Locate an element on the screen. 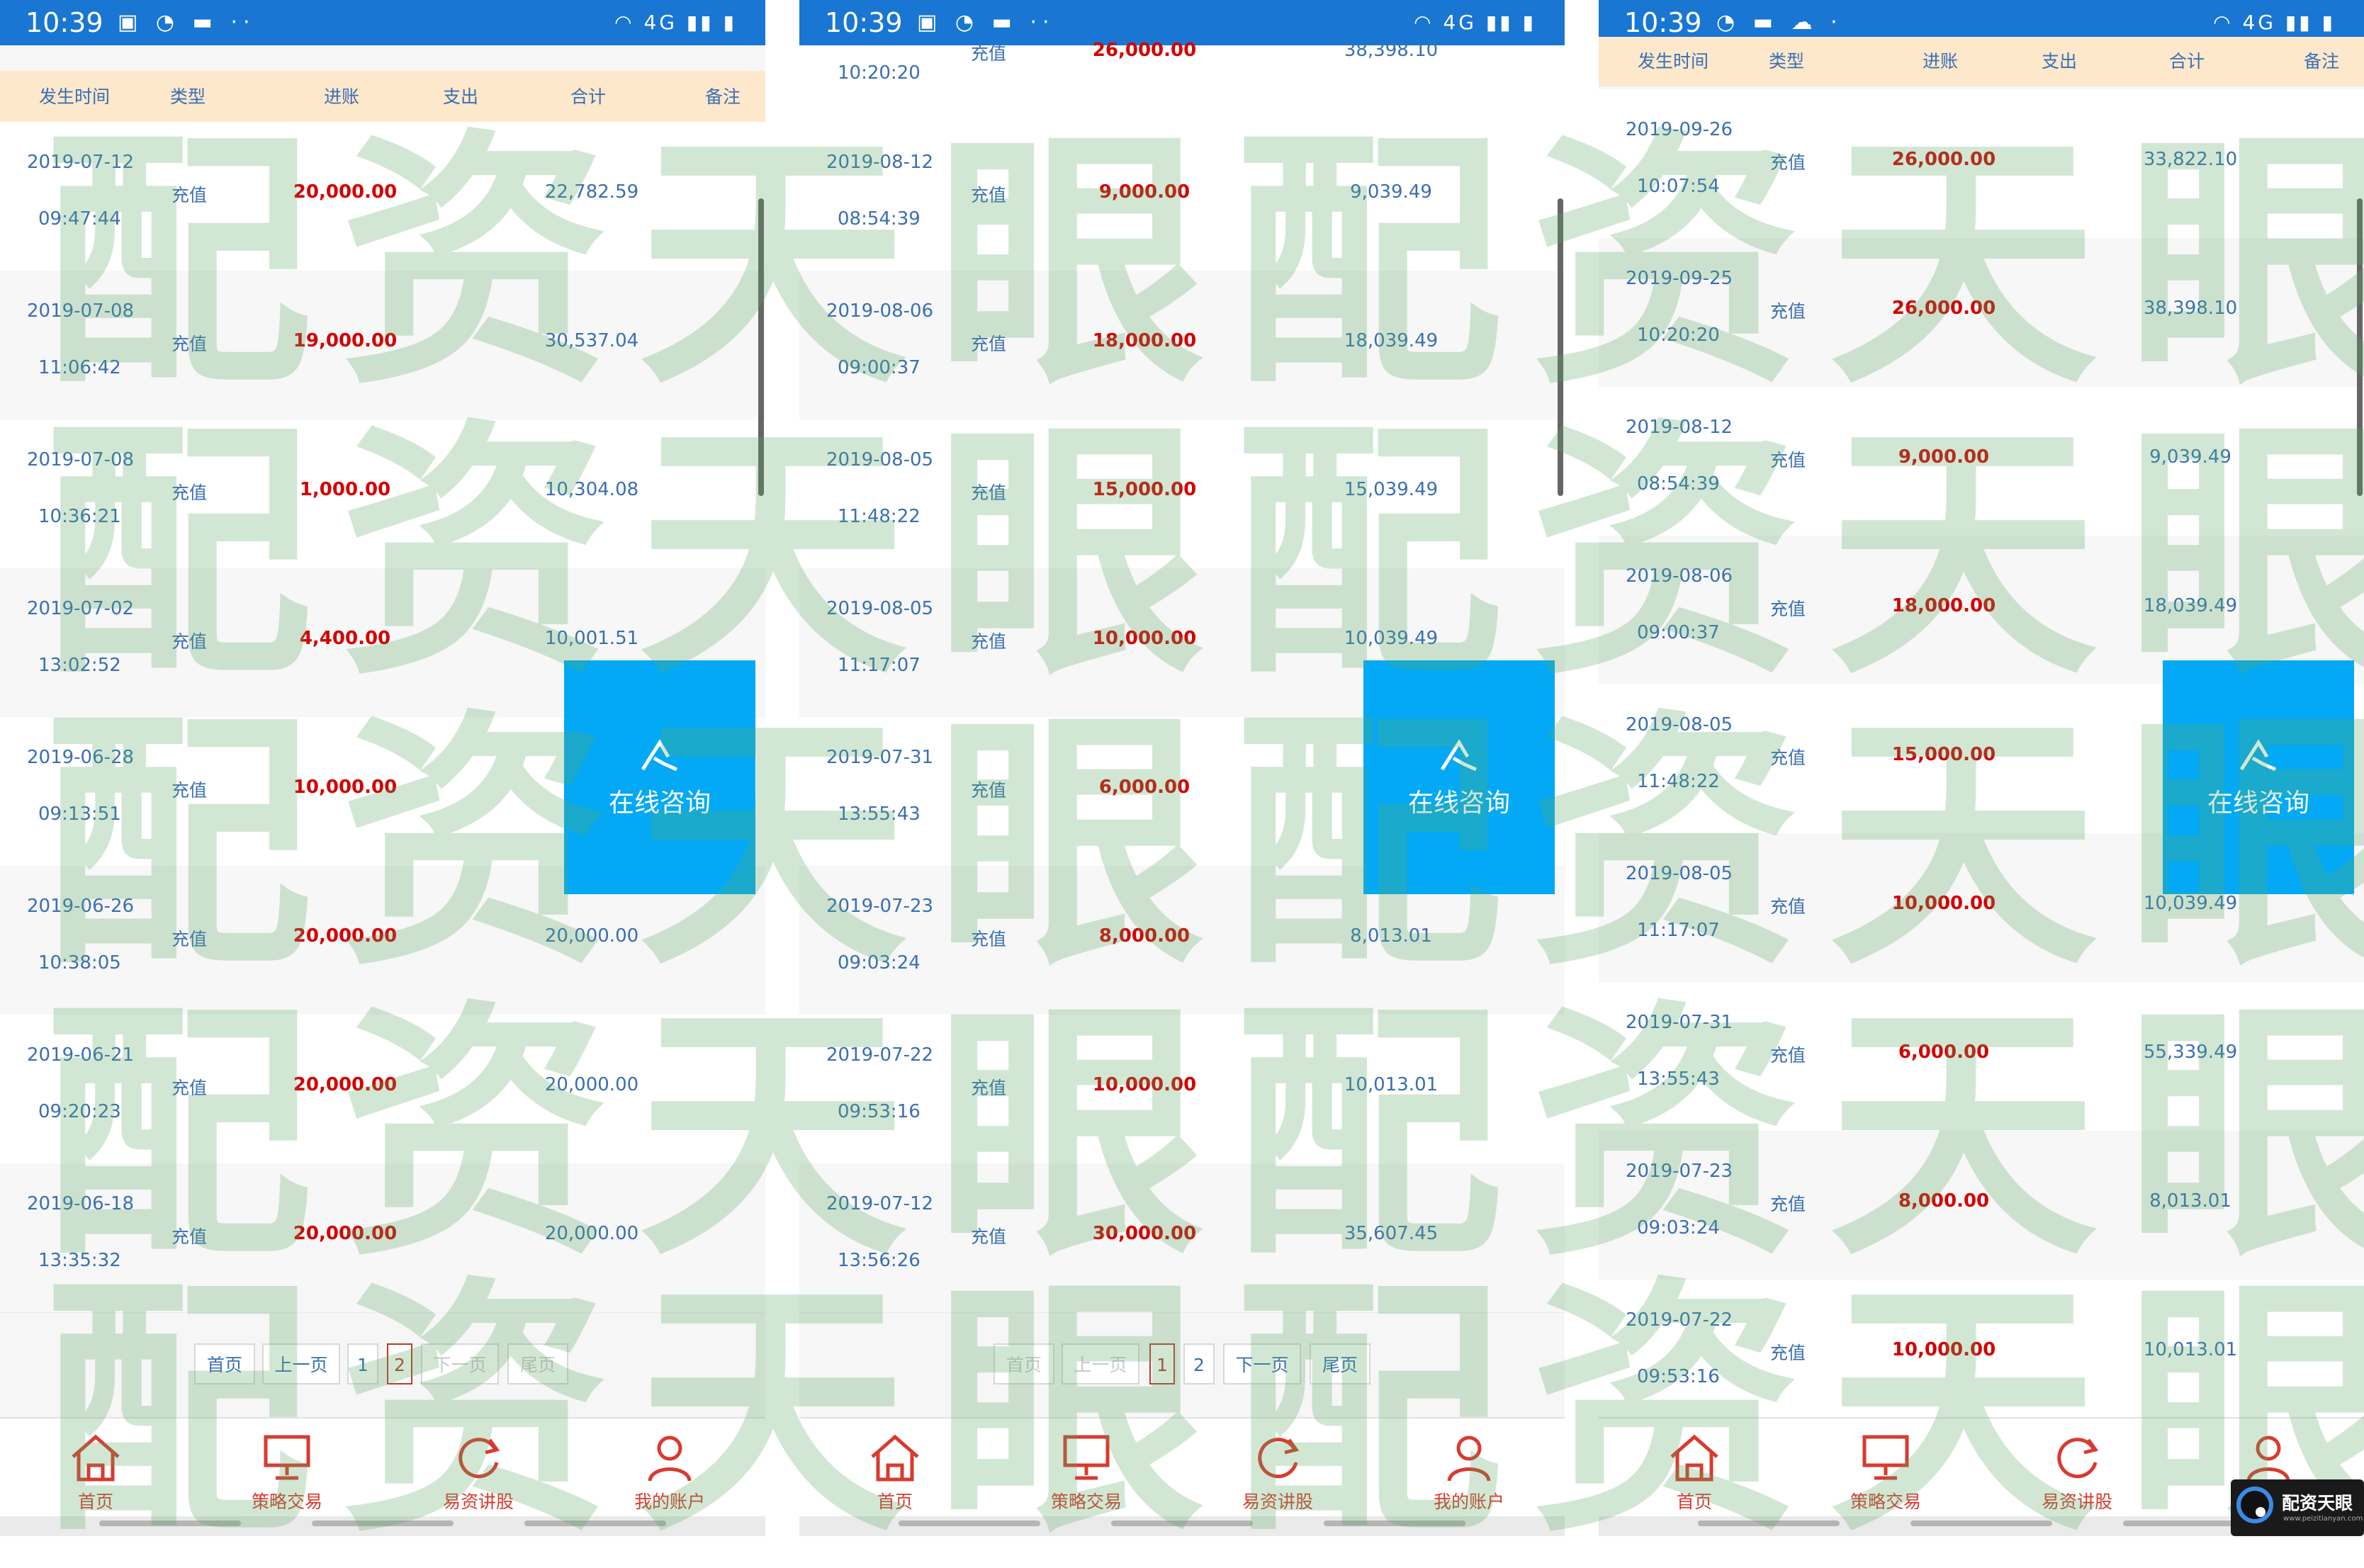  row-total: 10,001.51 is located at coordinates (591, 638).